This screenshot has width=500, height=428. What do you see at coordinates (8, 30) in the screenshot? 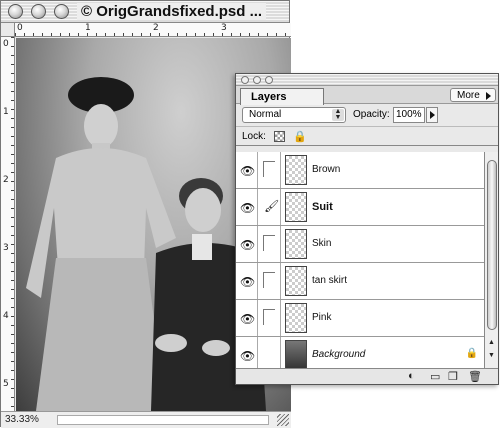
I see `ruler-origin` at bounding box center [8, 30].